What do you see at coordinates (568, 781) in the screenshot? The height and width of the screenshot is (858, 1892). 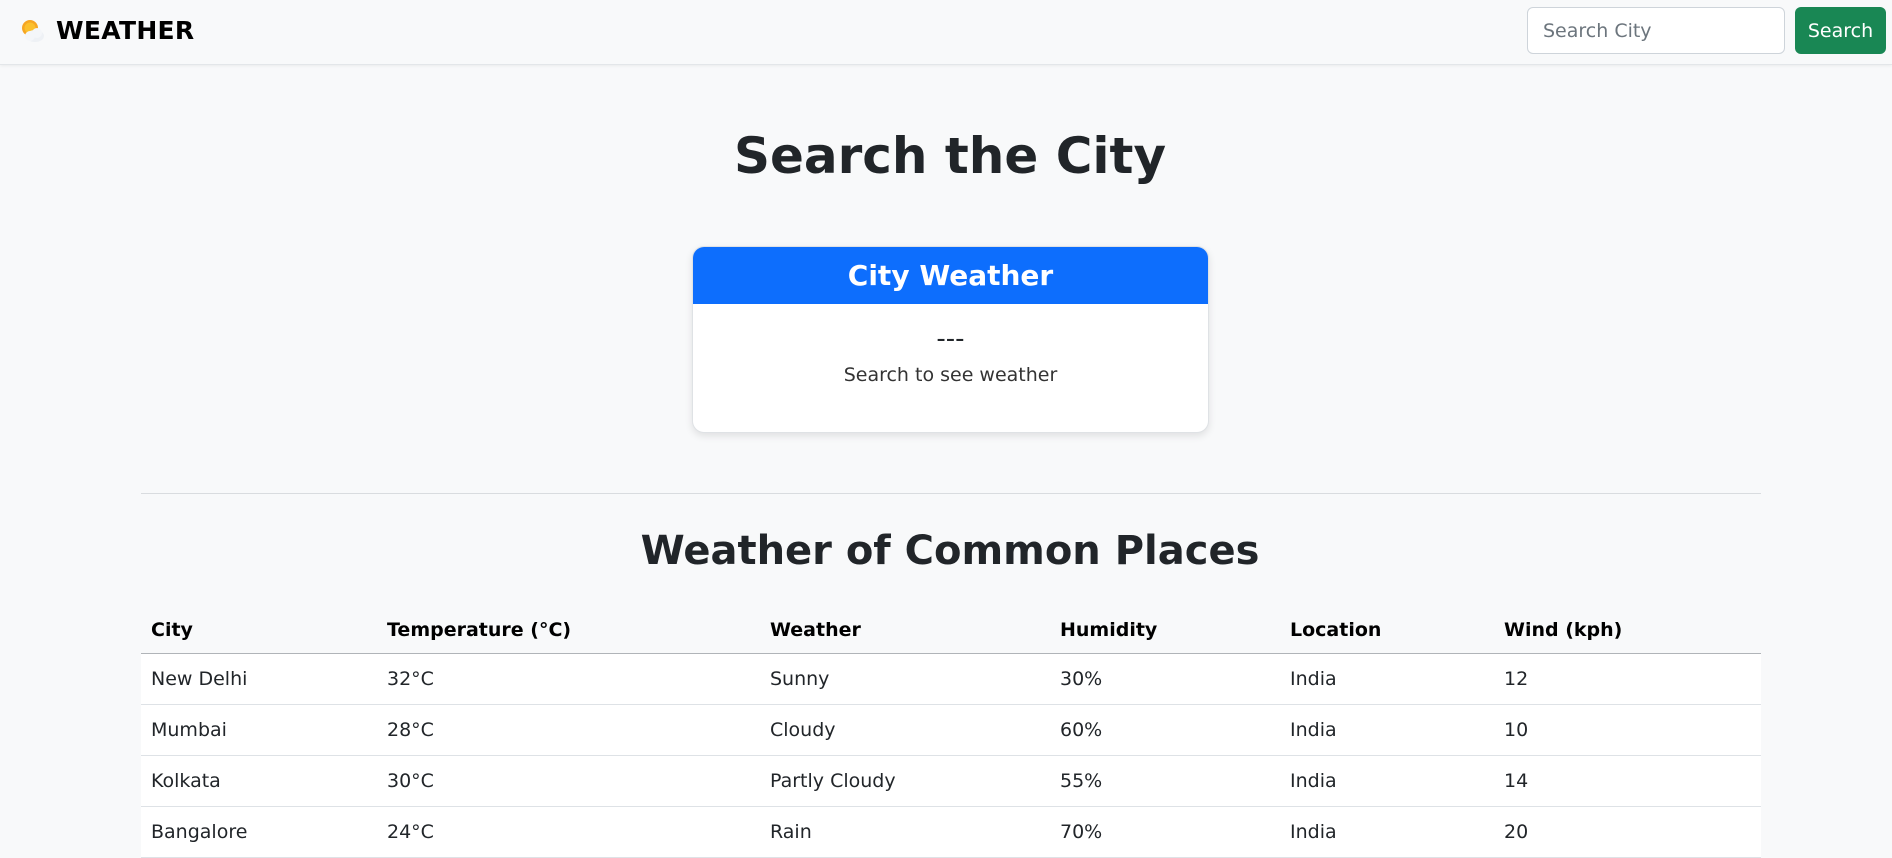 I see `cell-temperature: 30°C` at bounding box center [568, 781].